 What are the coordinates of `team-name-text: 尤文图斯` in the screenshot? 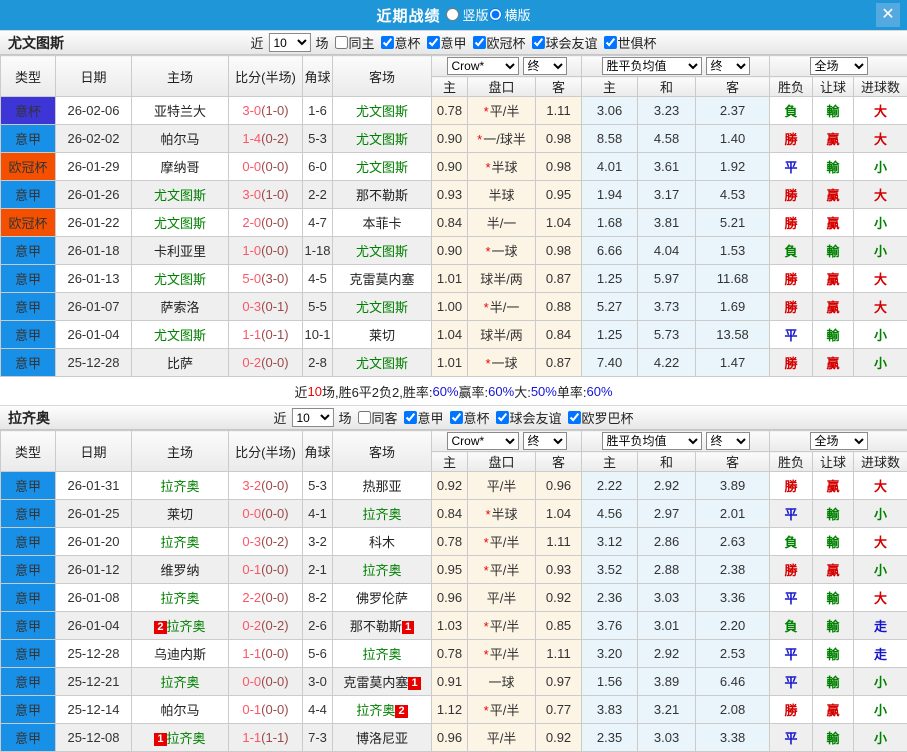 It's located at (381, 251).